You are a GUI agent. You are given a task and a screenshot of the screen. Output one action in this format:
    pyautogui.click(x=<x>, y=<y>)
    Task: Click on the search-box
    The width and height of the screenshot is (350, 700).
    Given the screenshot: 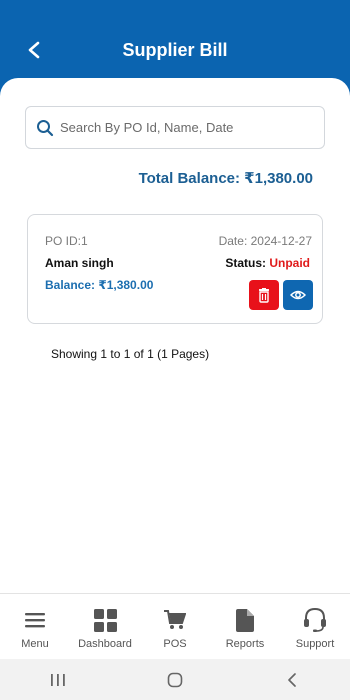 What is the action you would take?
    pyautogui.click(x=175, y=127)
    